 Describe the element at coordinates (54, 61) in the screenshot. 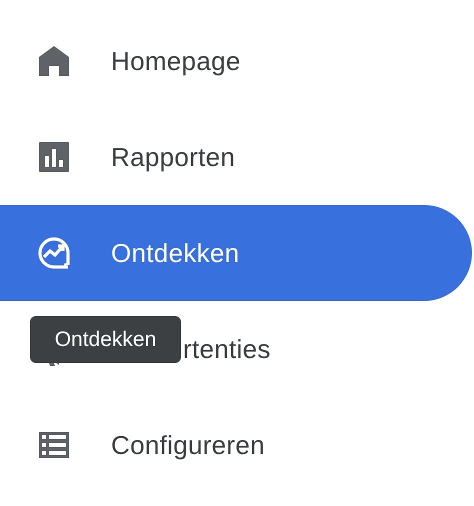

I see `home-icon` at that location.